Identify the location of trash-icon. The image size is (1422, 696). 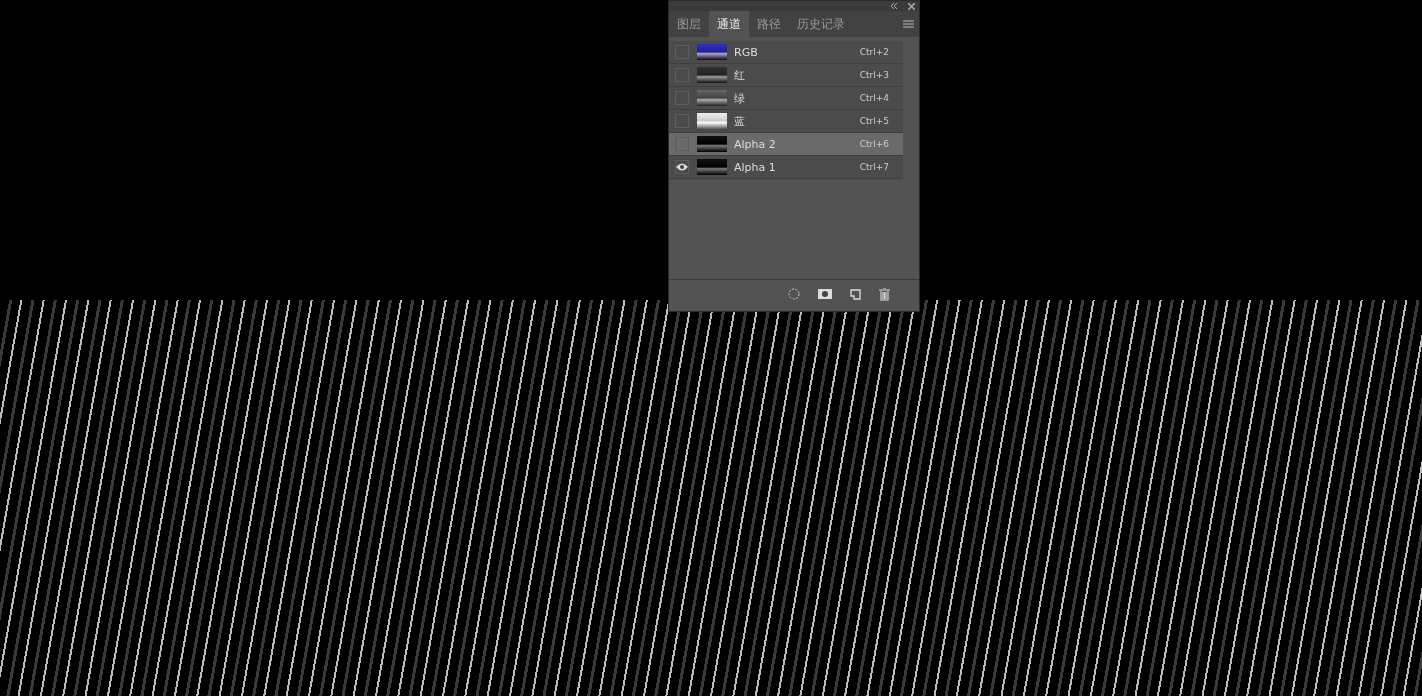
(884, 294).